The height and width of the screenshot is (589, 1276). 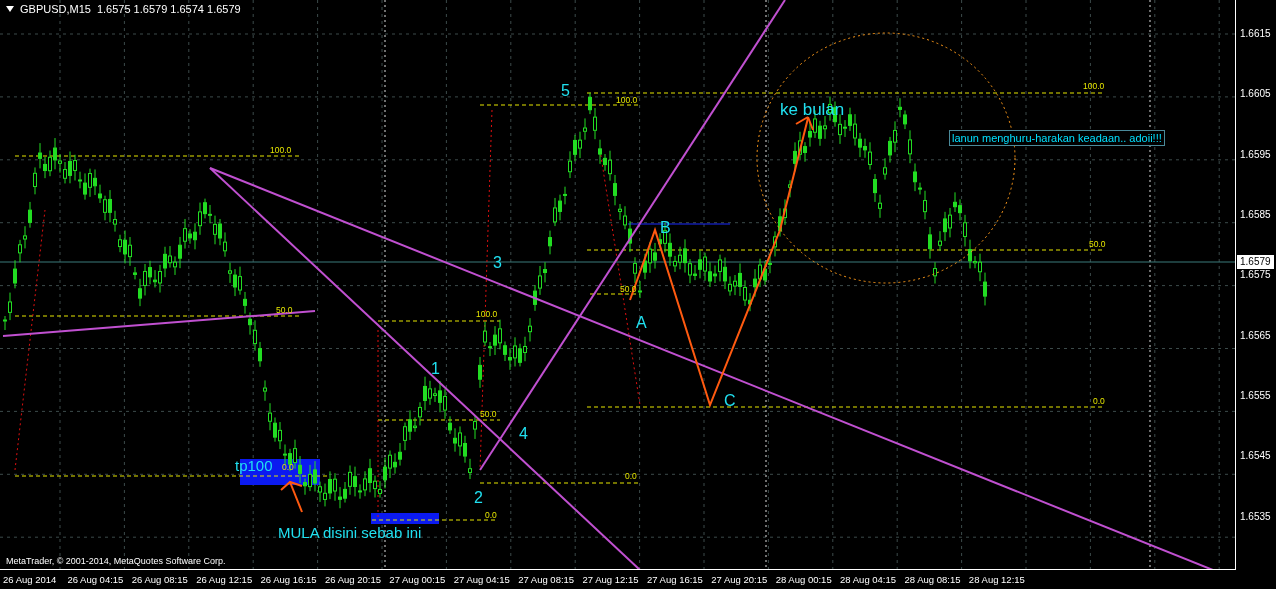 I want to click on time-axis-label: 27 Aug 12:15, so click(x=611, y=579).